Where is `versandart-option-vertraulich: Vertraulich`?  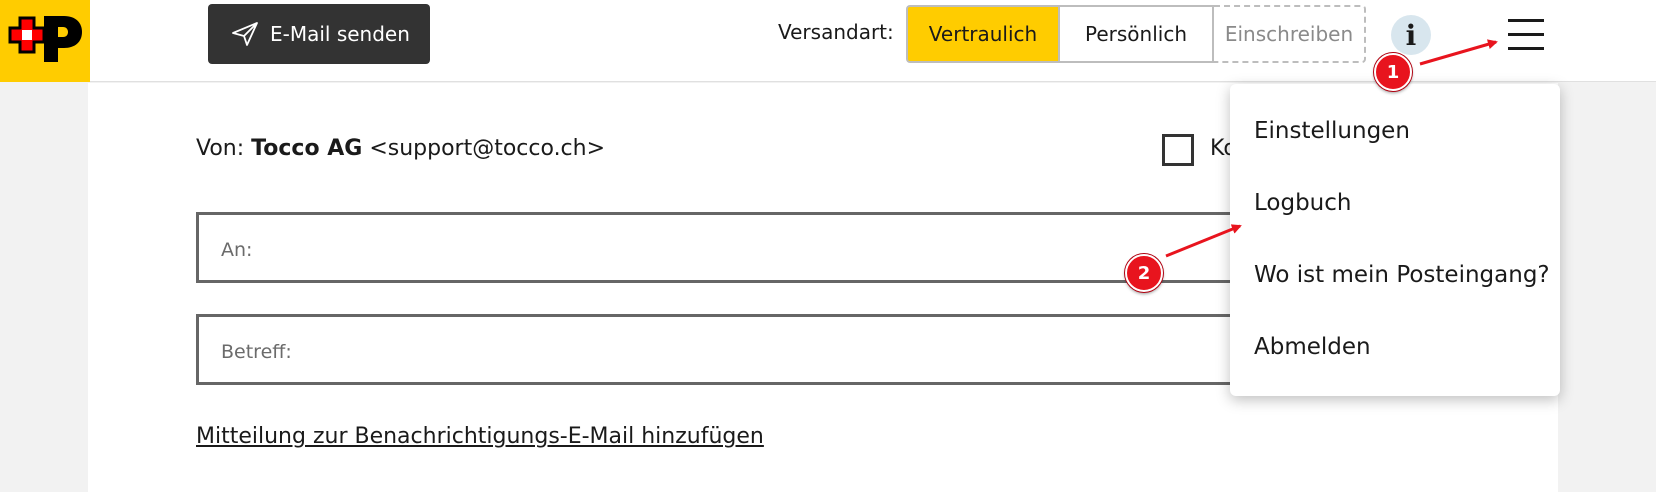
versandart-option-vertraulich: Vertraulich is located at coordinates (983, 34).